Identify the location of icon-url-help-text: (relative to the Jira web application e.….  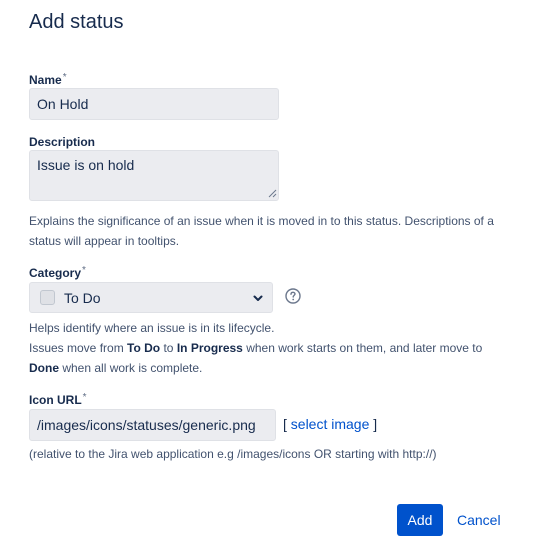
(233, 454).